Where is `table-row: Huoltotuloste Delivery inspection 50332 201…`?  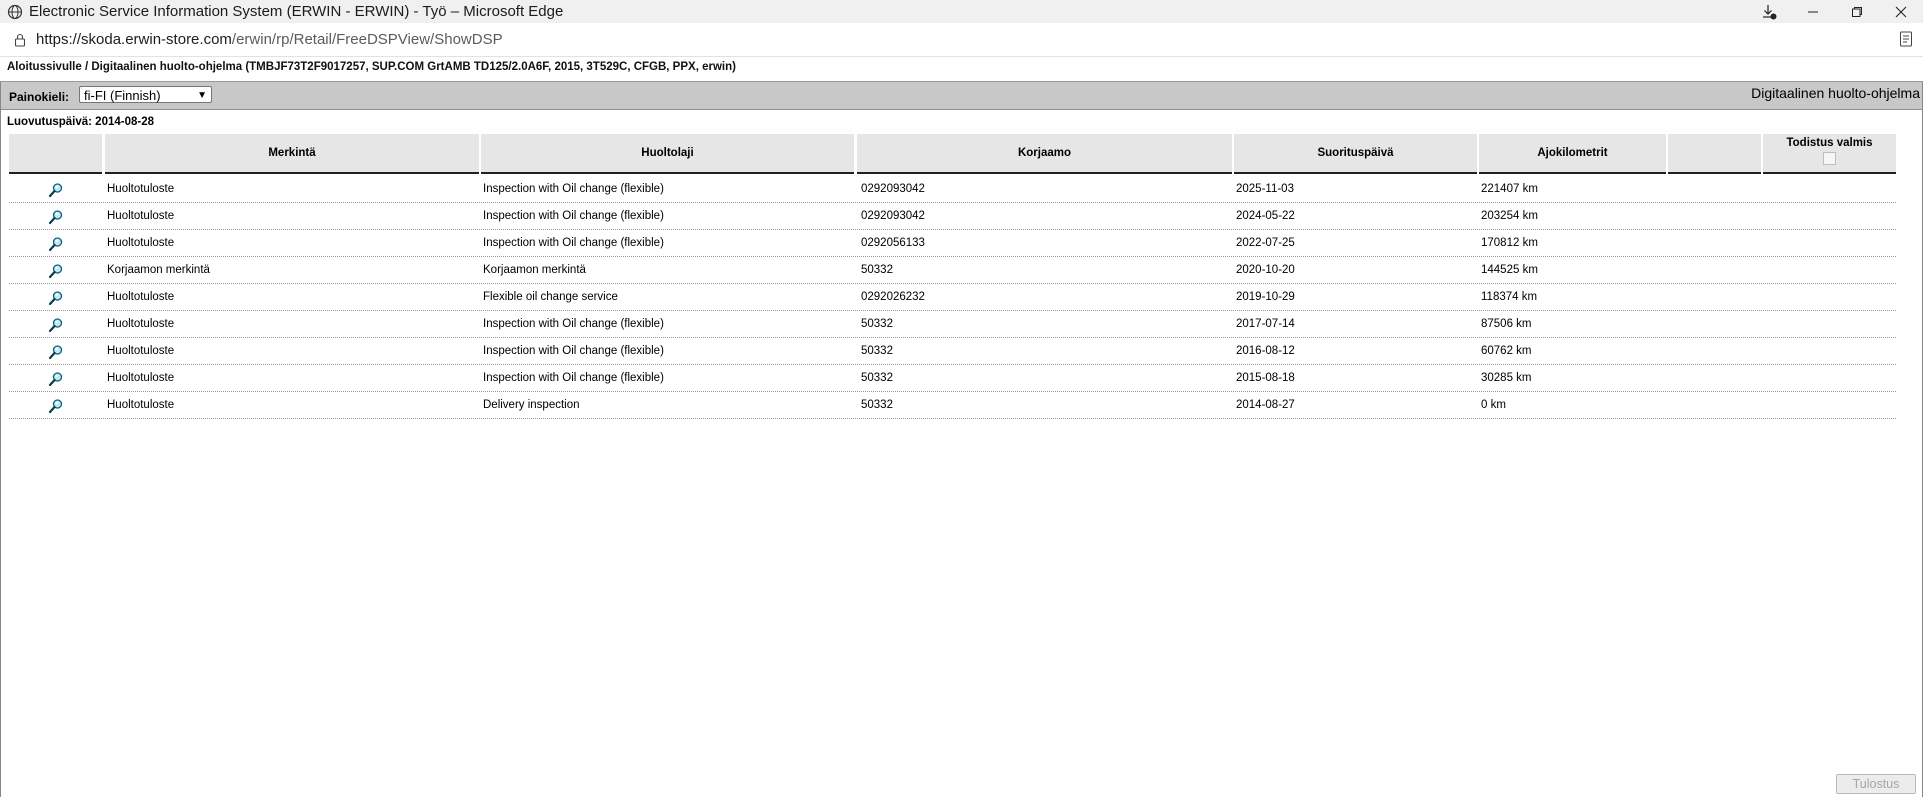 table-row: Huoltotuloste Delivery inspection 50332 201… is located at coordinates (952, 405).